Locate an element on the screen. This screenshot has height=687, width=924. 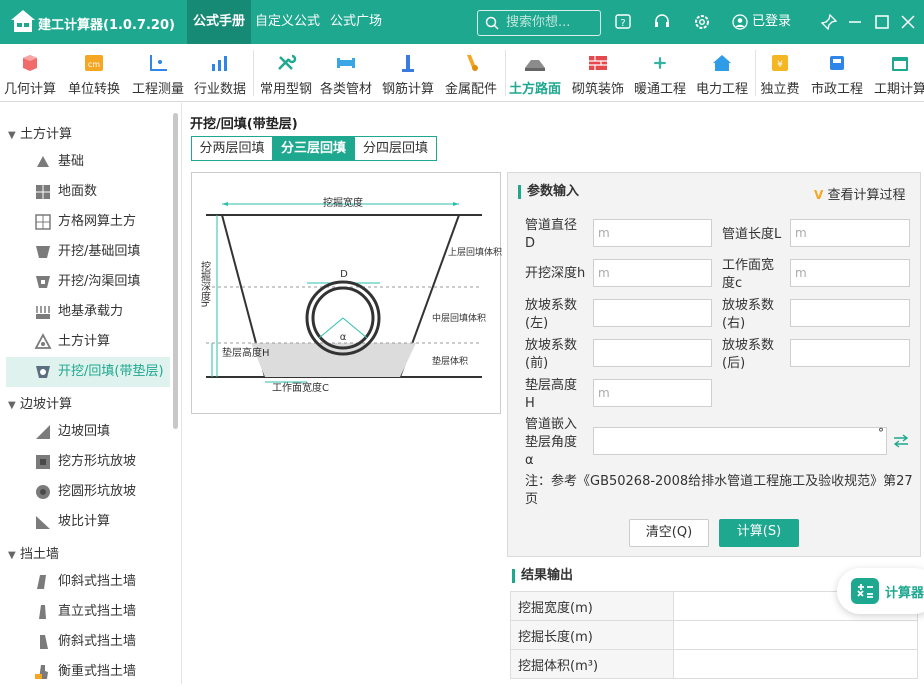
sidebar-item-backward-wall: 仰斜式挡土墙 is located at coordinates (88, 582).